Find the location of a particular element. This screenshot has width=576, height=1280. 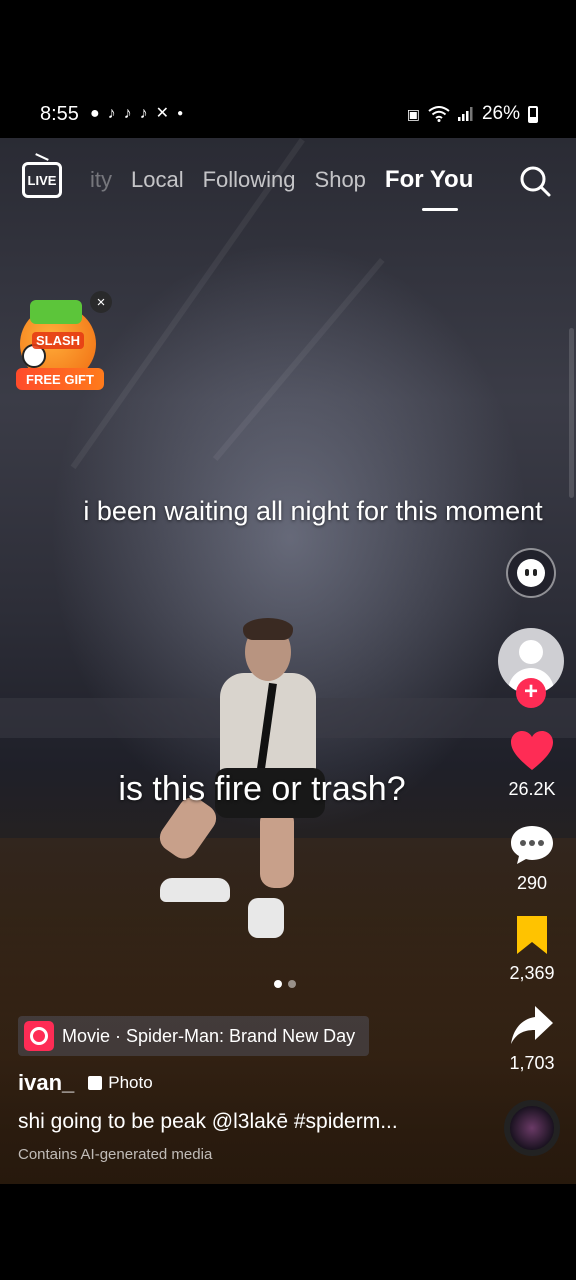

gift-box-icon is located at coordinates (56, 312).